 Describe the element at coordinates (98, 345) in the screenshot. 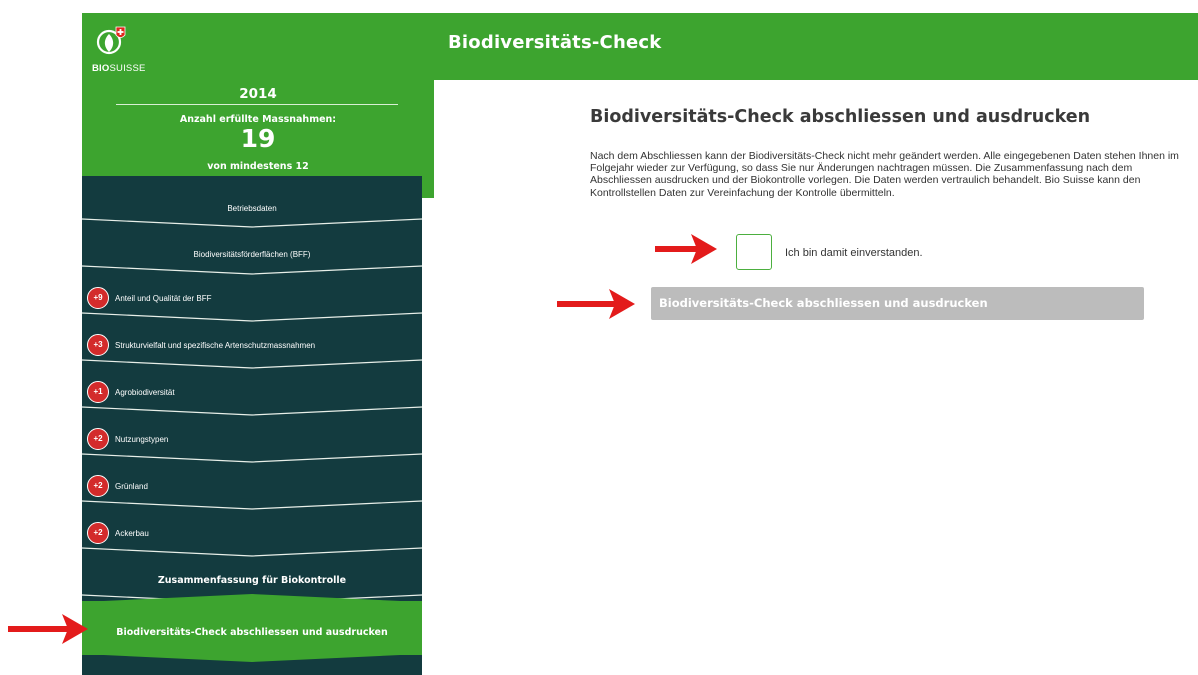

I see `points-badge: +3` at that location.